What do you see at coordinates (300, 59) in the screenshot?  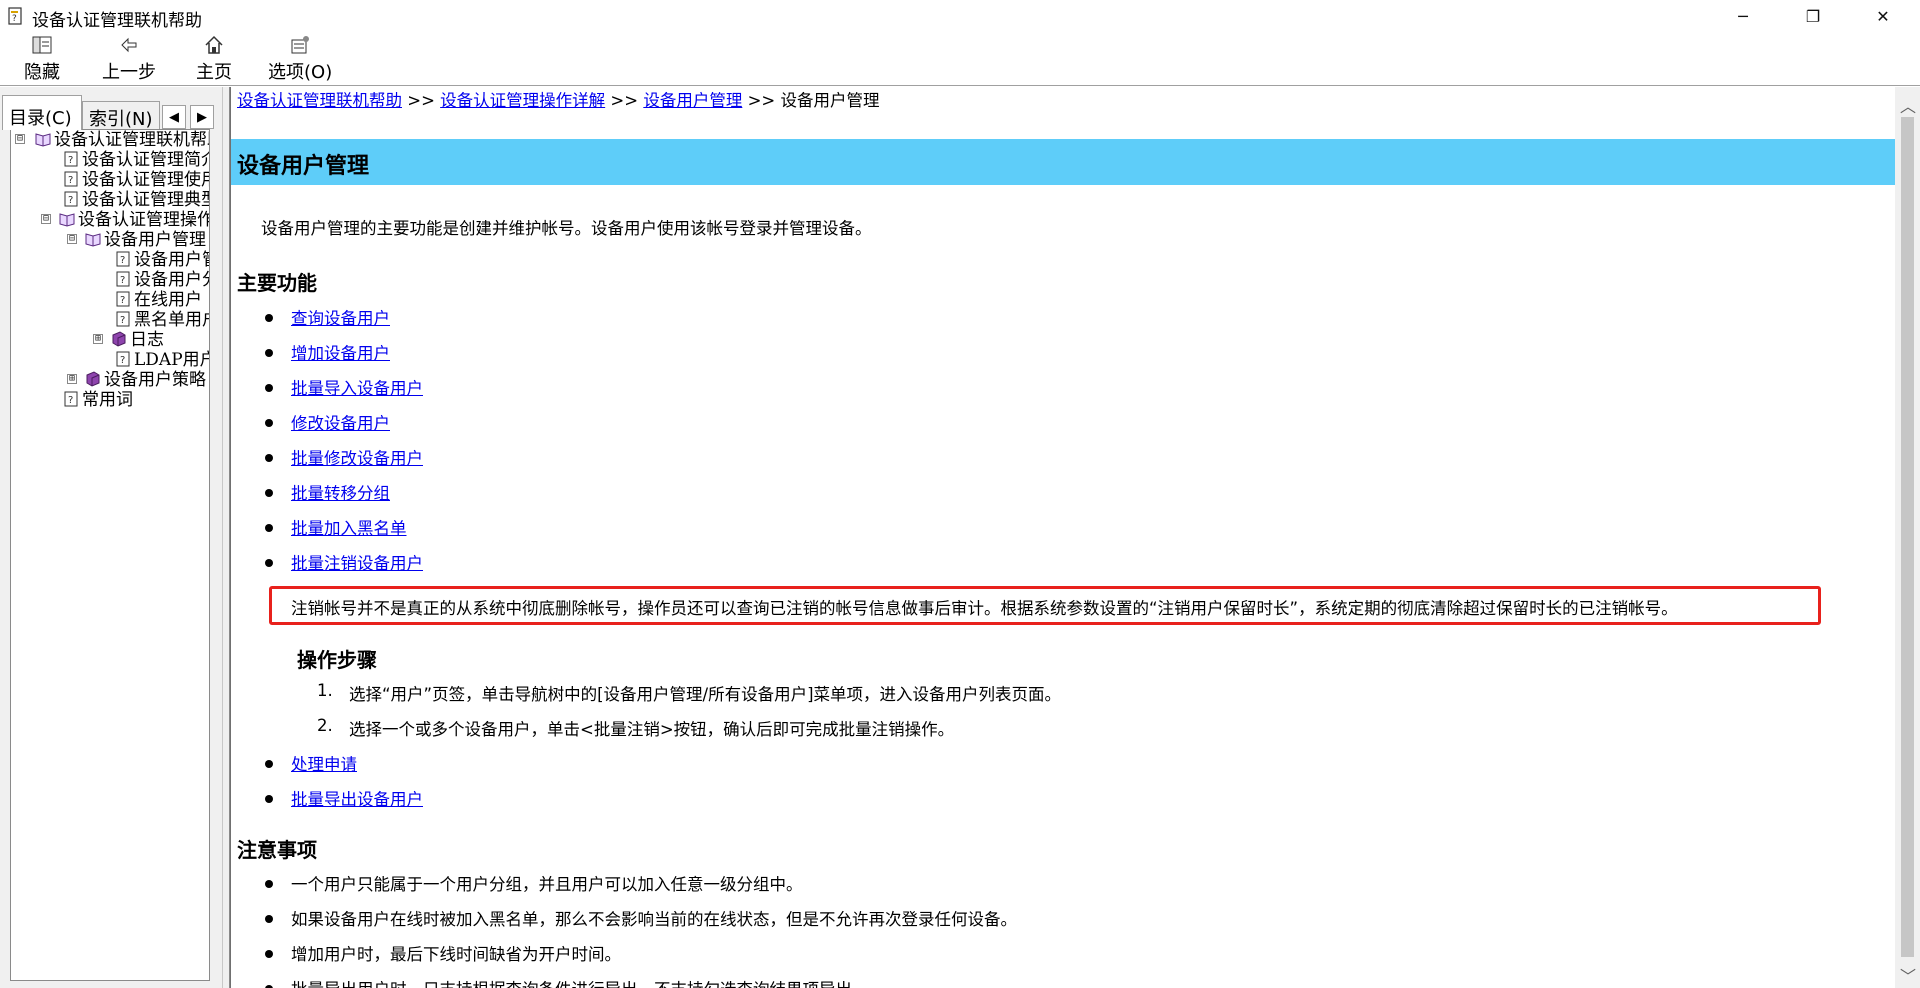 I see `options-button: 选项(O)` at bounding box center [300, 59].